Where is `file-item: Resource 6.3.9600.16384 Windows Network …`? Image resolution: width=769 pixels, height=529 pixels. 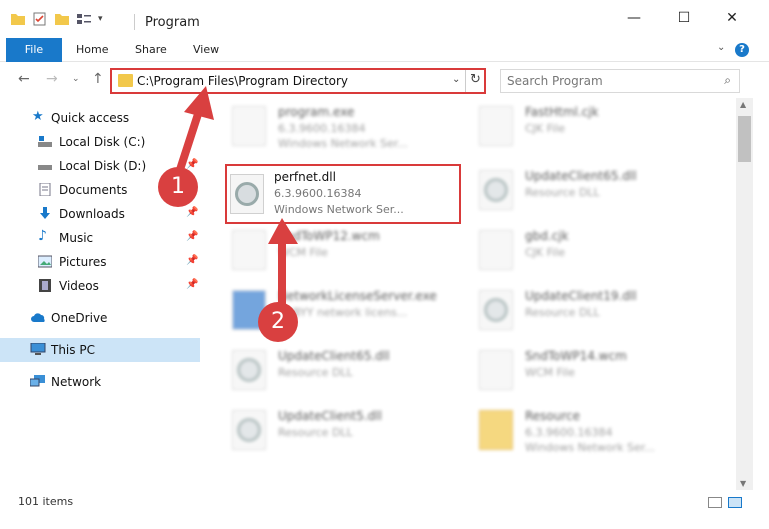 file-item: Resource 6.3.9600.16384 Windows Network … is located at coordinates (574, 431).